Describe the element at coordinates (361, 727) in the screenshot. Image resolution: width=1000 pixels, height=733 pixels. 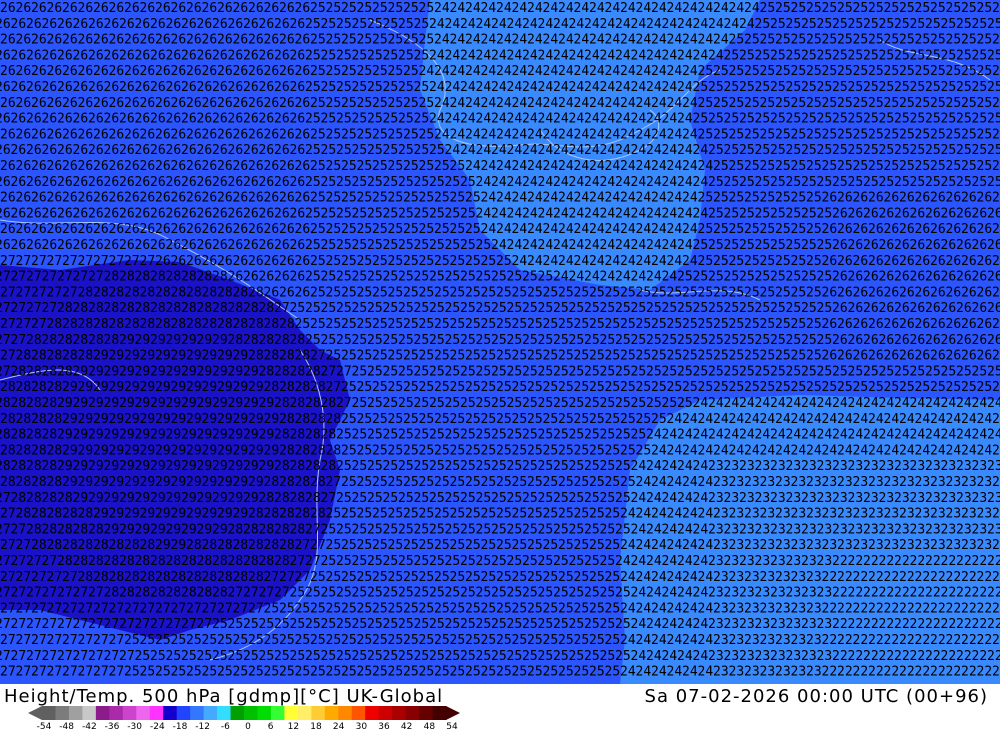
I see `legend-tick-label: 30` at that location.